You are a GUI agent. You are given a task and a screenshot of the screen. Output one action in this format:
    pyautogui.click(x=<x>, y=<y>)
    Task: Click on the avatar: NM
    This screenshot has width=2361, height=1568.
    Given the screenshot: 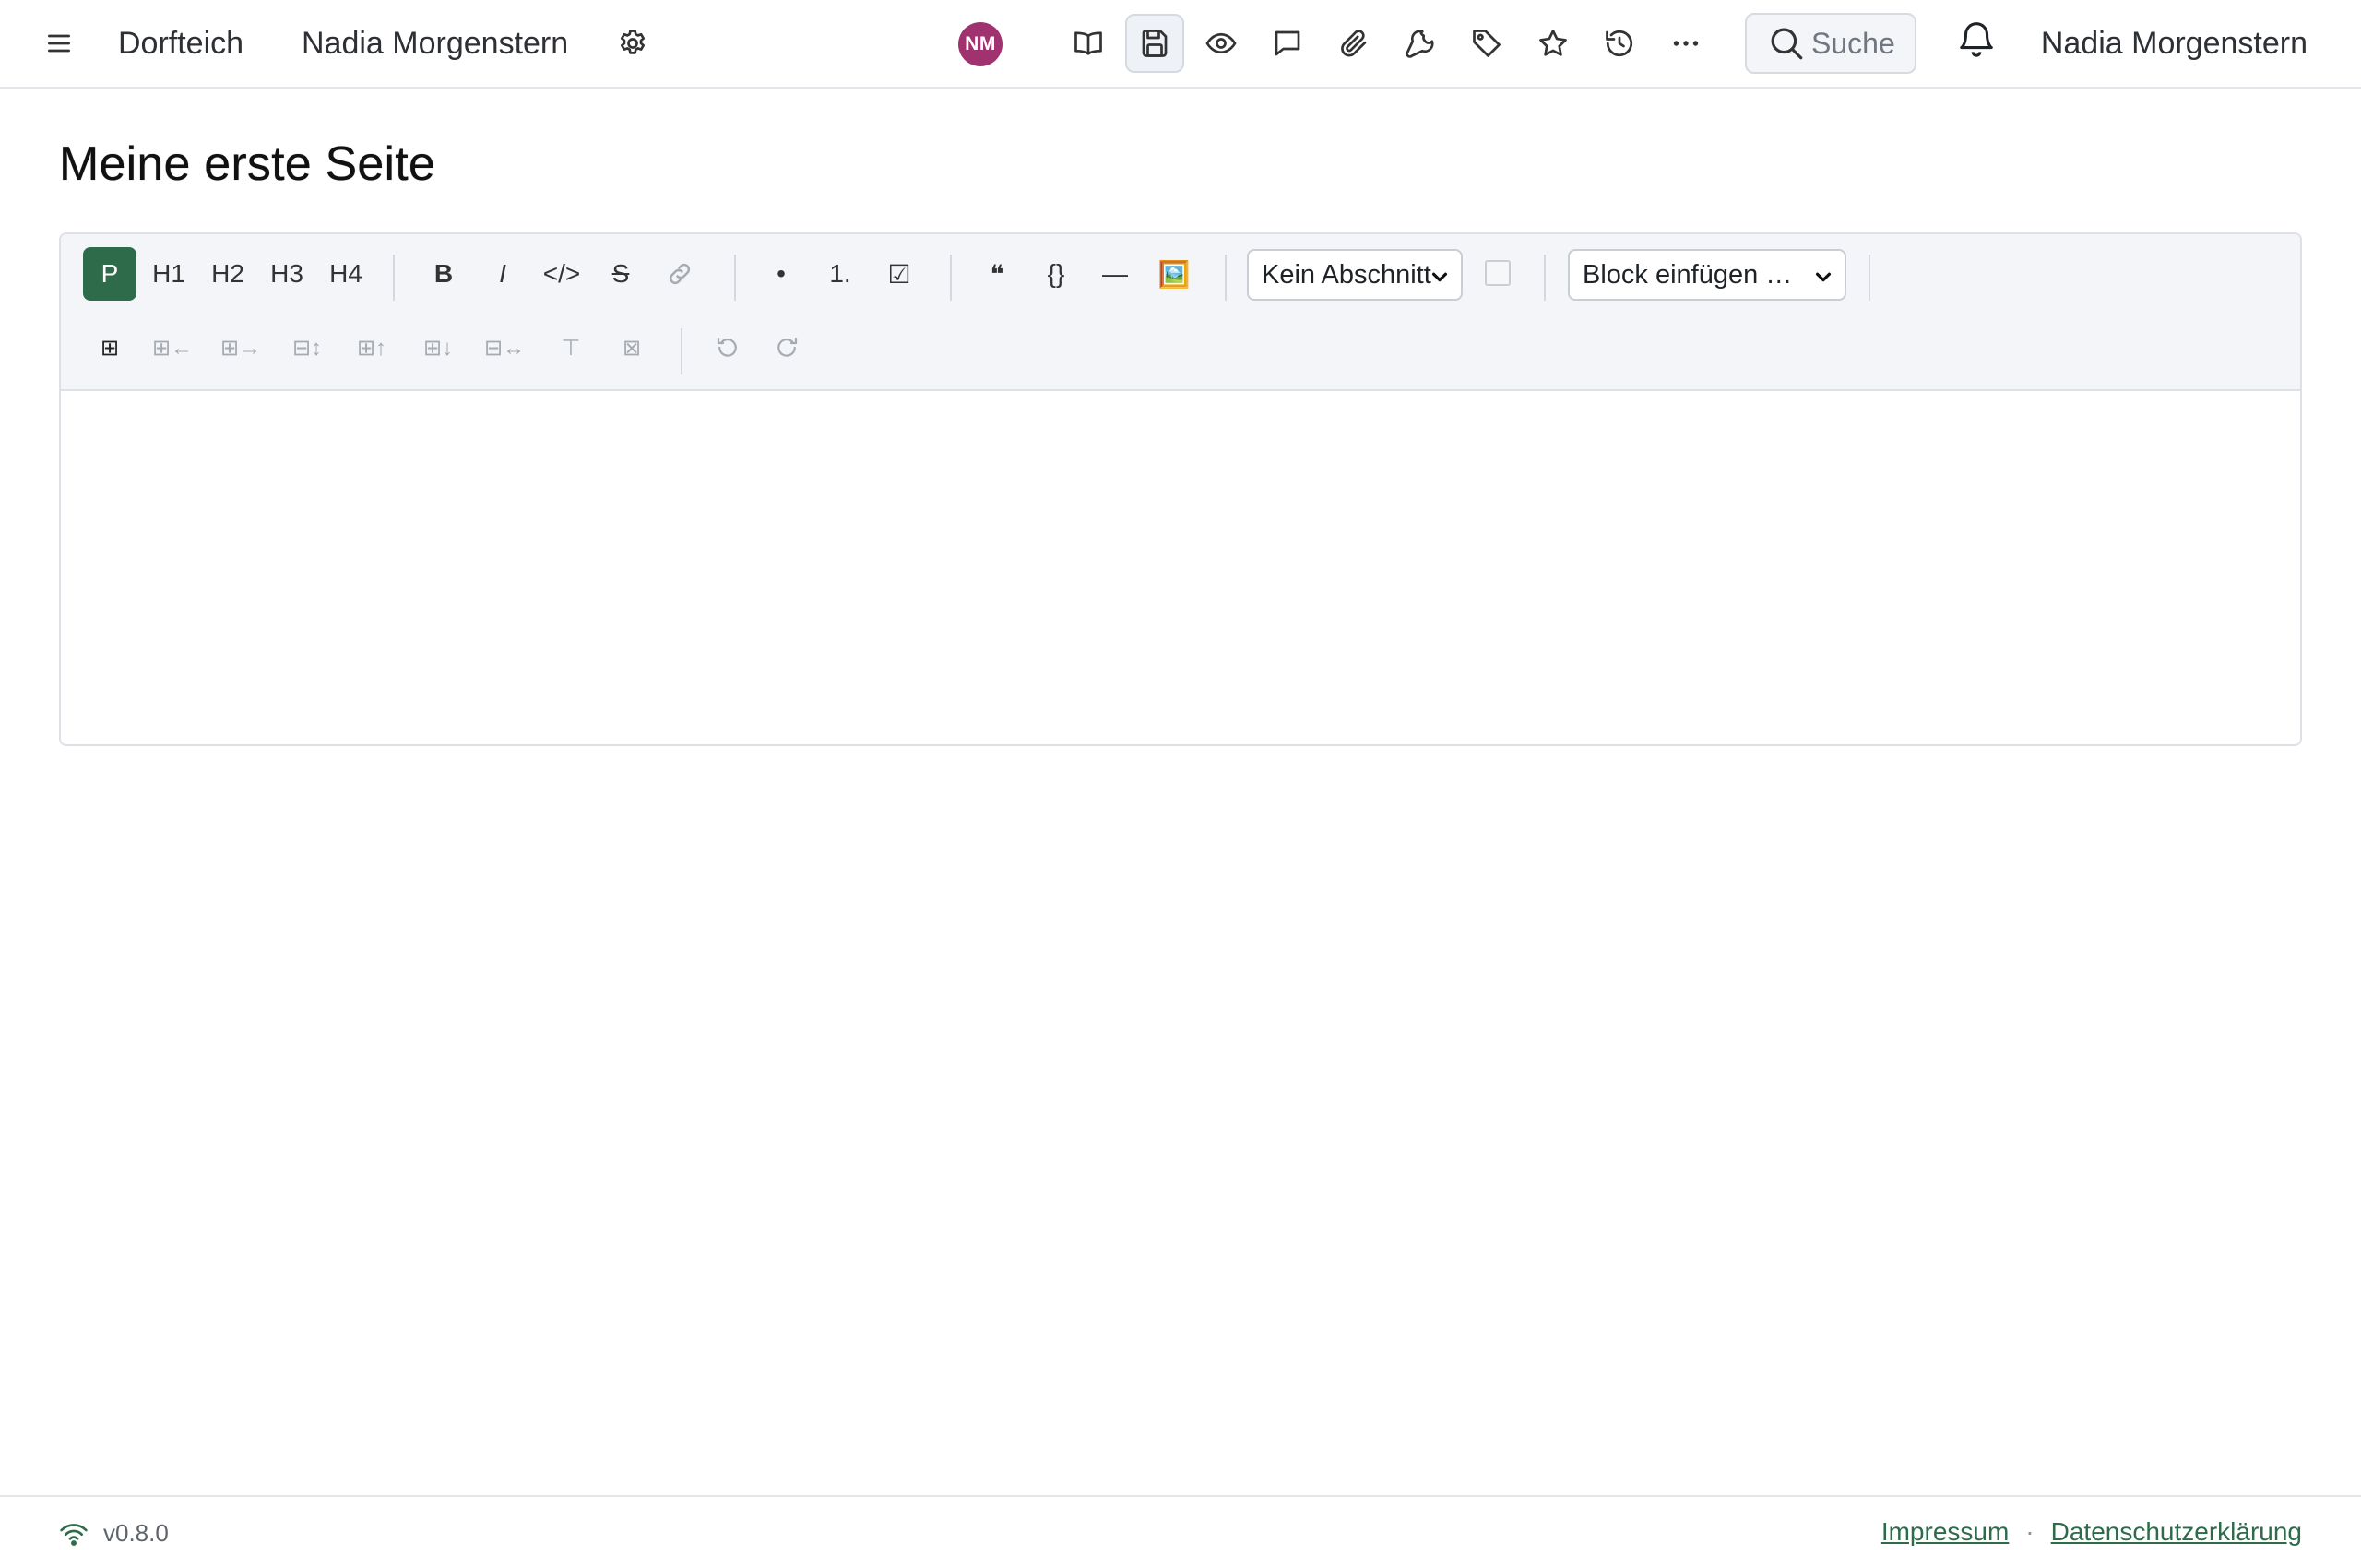 What is the action you would take?
    pyautogui.click(x=980, y=44)
    